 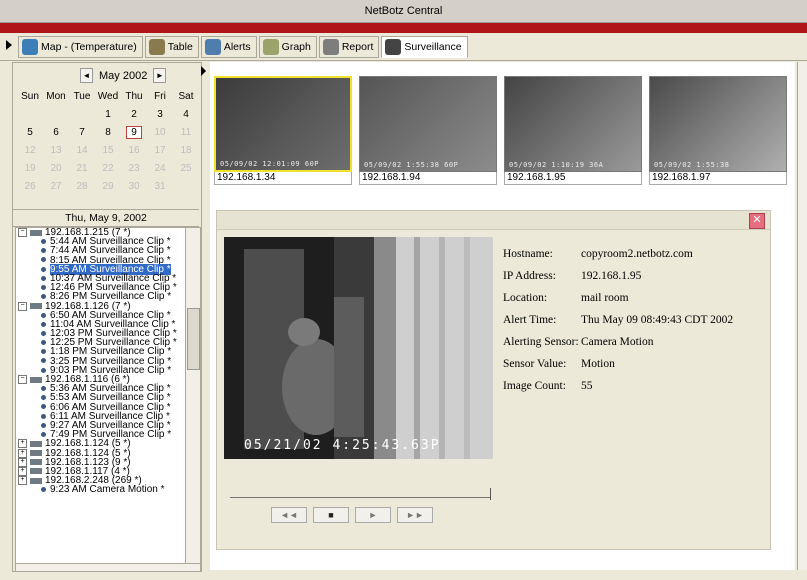 What do you see at coordinates (373, 515) in the screenshot?
I see `play-button: ►` at bounding box center [373, 515].